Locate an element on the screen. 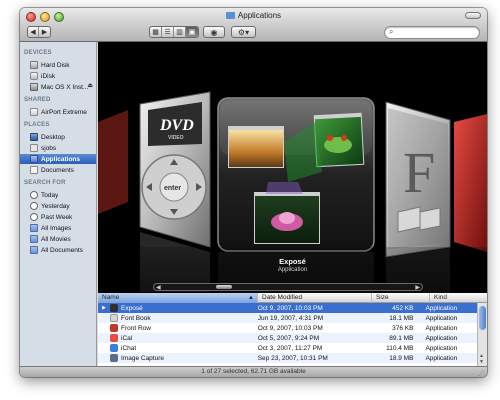  expose-app-icon is located at coordinates (114, 308).